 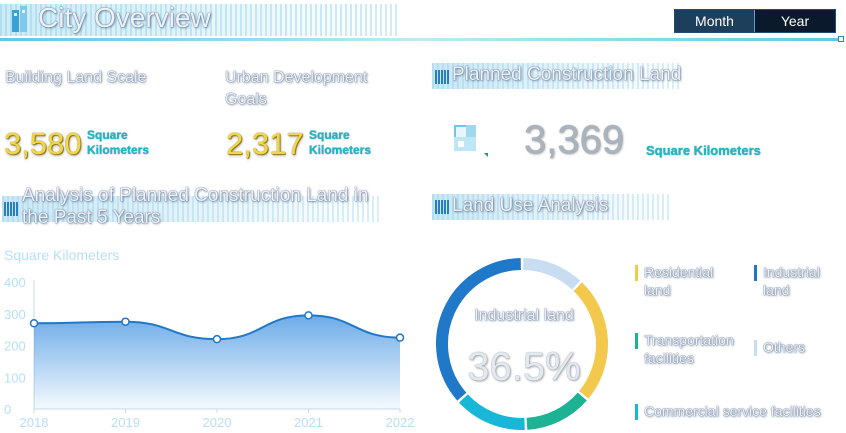 I want to click on legend-item-commercial: Commercial service facilities, so click(x=728, y=411).